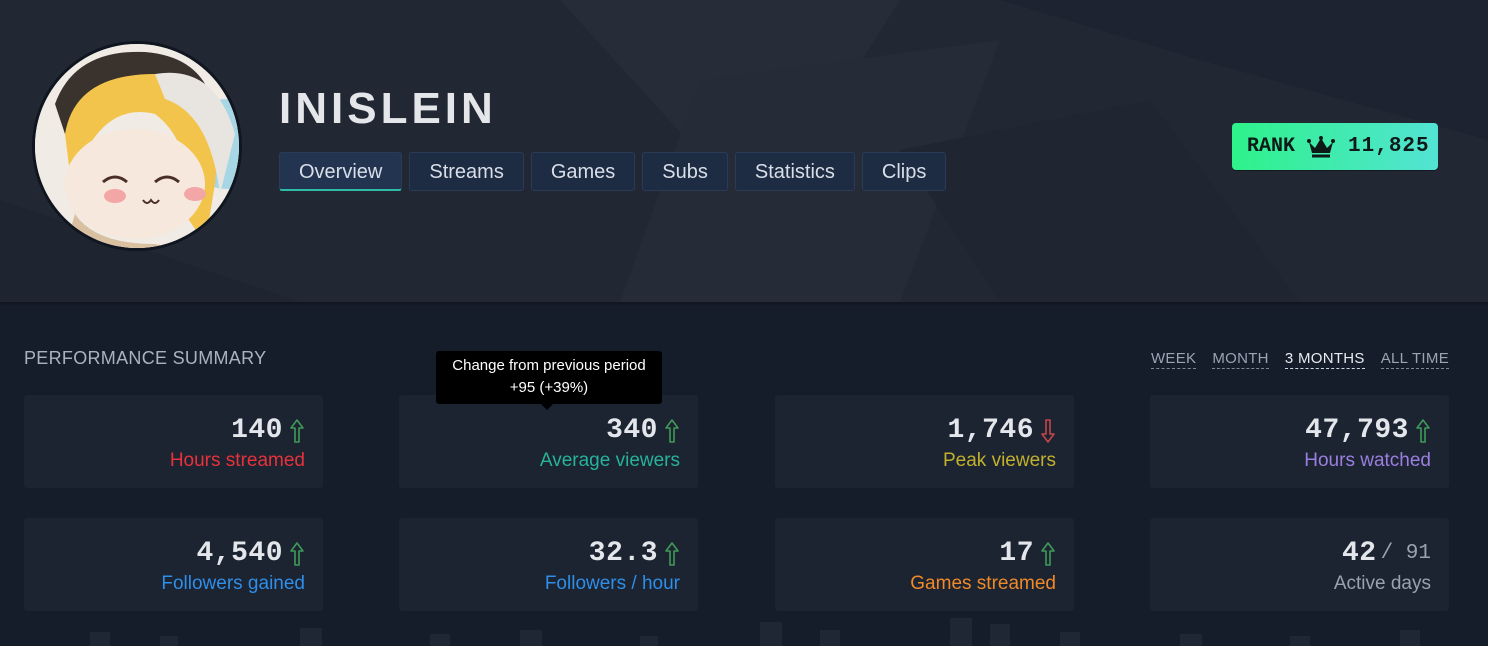  I want to click on stat-total: / 91, so click(1405, 553).